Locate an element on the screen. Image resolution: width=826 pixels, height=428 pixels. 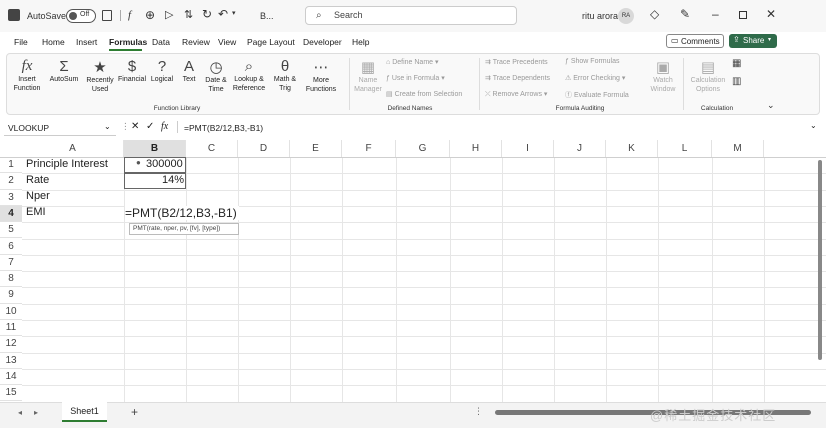
cell-A4: EMI is located at coordinates (36, 212).